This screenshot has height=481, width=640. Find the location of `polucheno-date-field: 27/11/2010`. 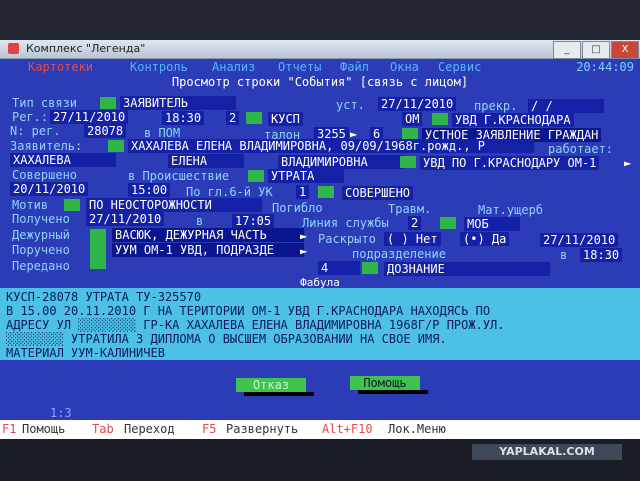

polucheno-date-field: 27/11/2010 is located at coordinates (125, 219).